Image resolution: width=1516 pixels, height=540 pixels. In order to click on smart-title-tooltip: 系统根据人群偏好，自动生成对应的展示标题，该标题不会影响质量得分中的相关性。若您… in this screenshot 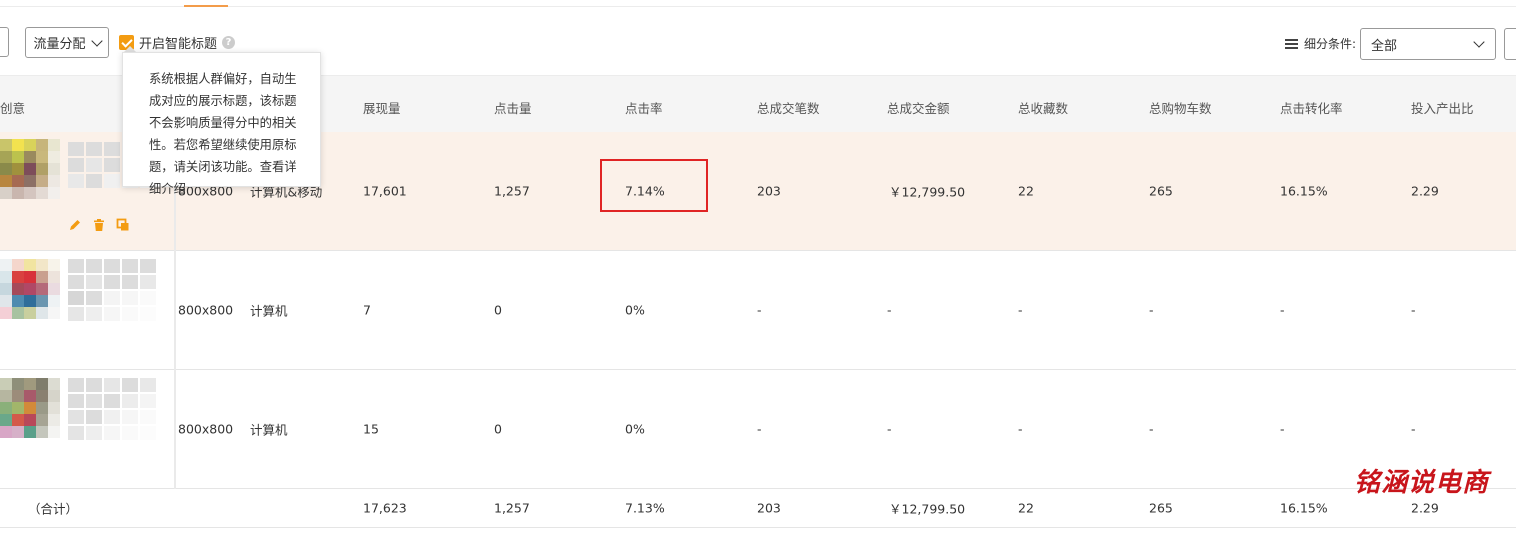, I will do `click(221, 124)`.